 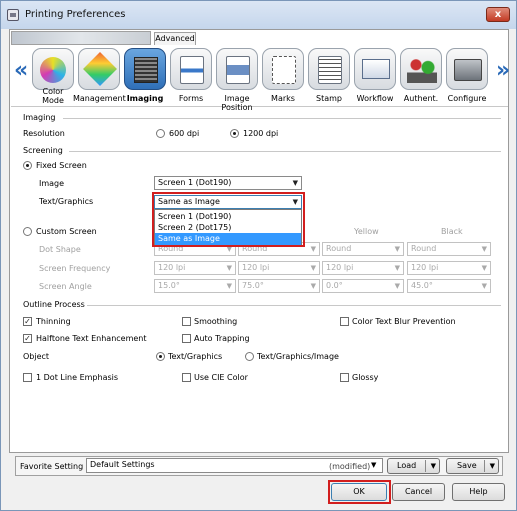 I want to click on object-text-graphics-image-radio, so click(x=249, y=356).